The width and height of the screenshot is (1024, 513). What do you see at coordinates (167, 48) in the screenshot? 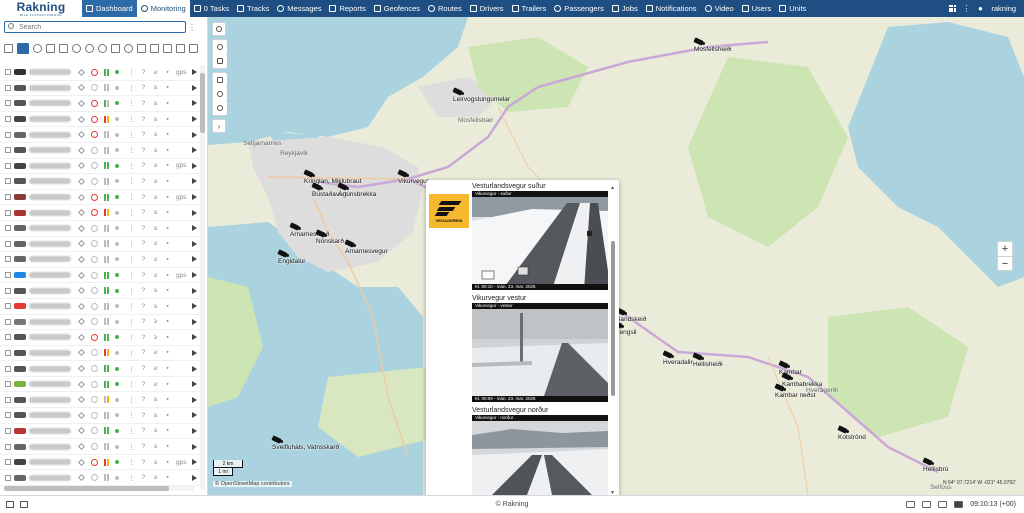
I see `trailer-filter-icon` at bounding box center [167, 48].